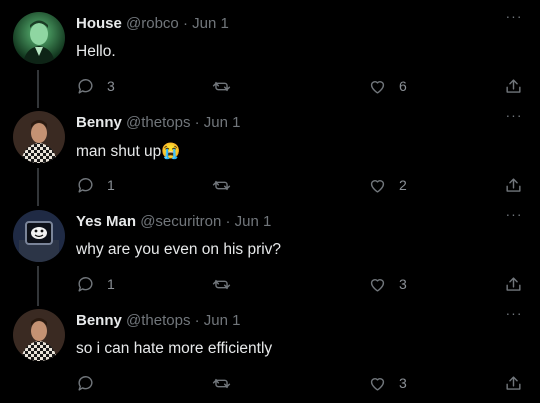  What do you see at coordinates (174, 348) in the screenshot?
I see `tweet-text: so i can hate more efficiently` at bounding box center [174, 348].